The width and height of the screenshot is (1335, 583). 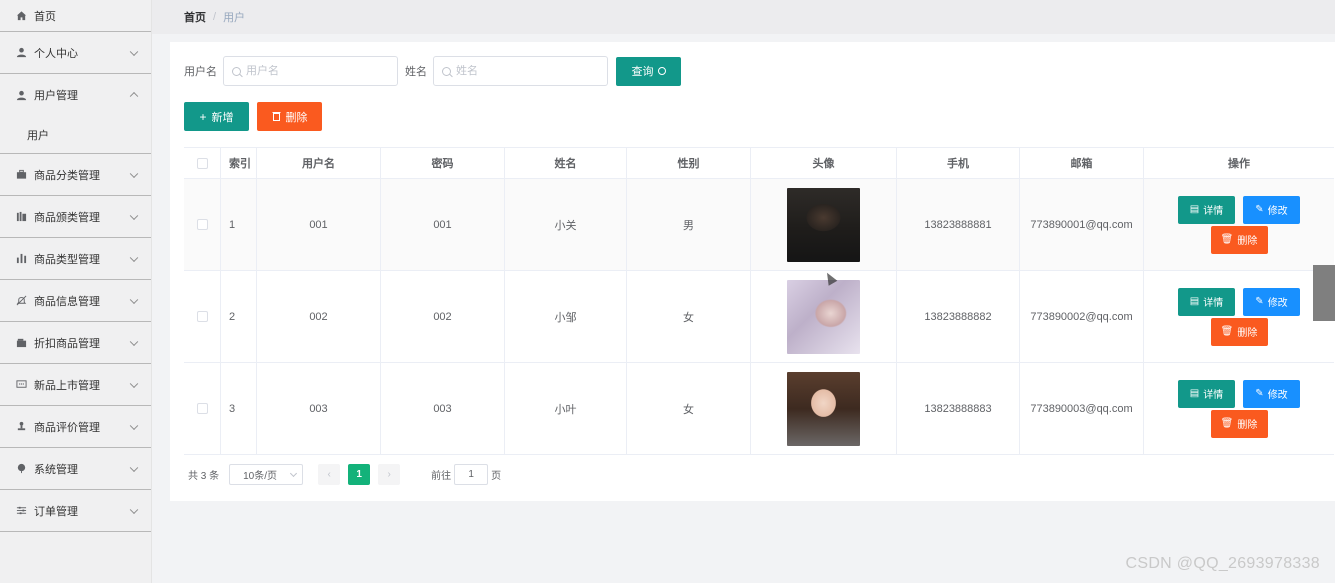 What do you see at coordinates (134, 96) in the screenshot?
I see `chevron-up-icon` at bounding box center [134, 96].